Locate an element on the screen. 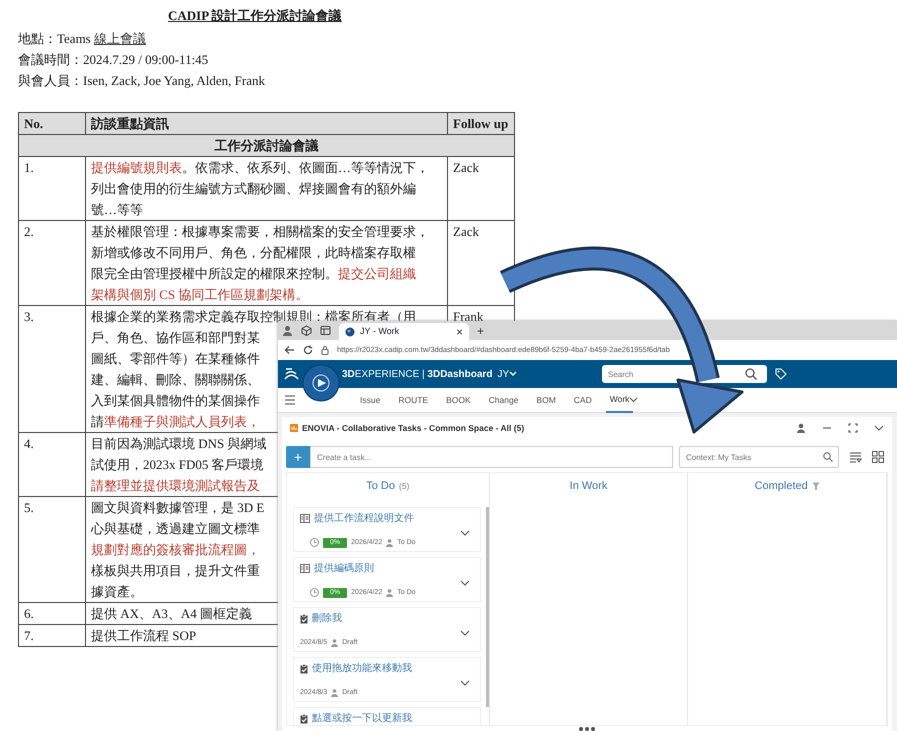  widget-title: ENOVIA - Collaborative Tasks - Common Space - All (5) is located at coordinates (414, 428).